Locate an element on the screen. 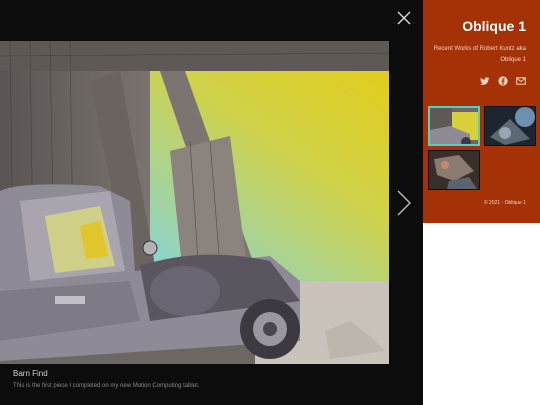  facebook-icon is located at coordinates (503, 79).